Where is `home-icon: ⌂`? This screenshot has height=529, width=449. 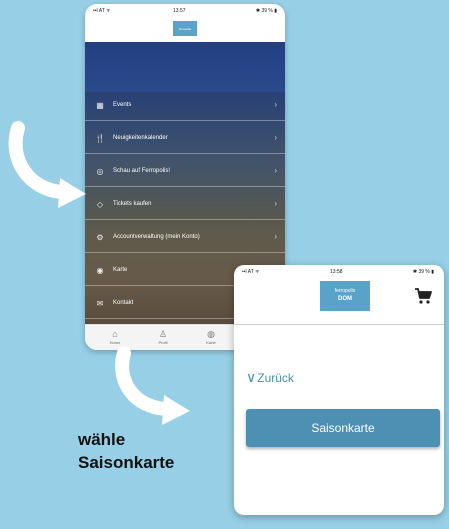
home-icon: ⌂ is located at coordinates (115, 334).